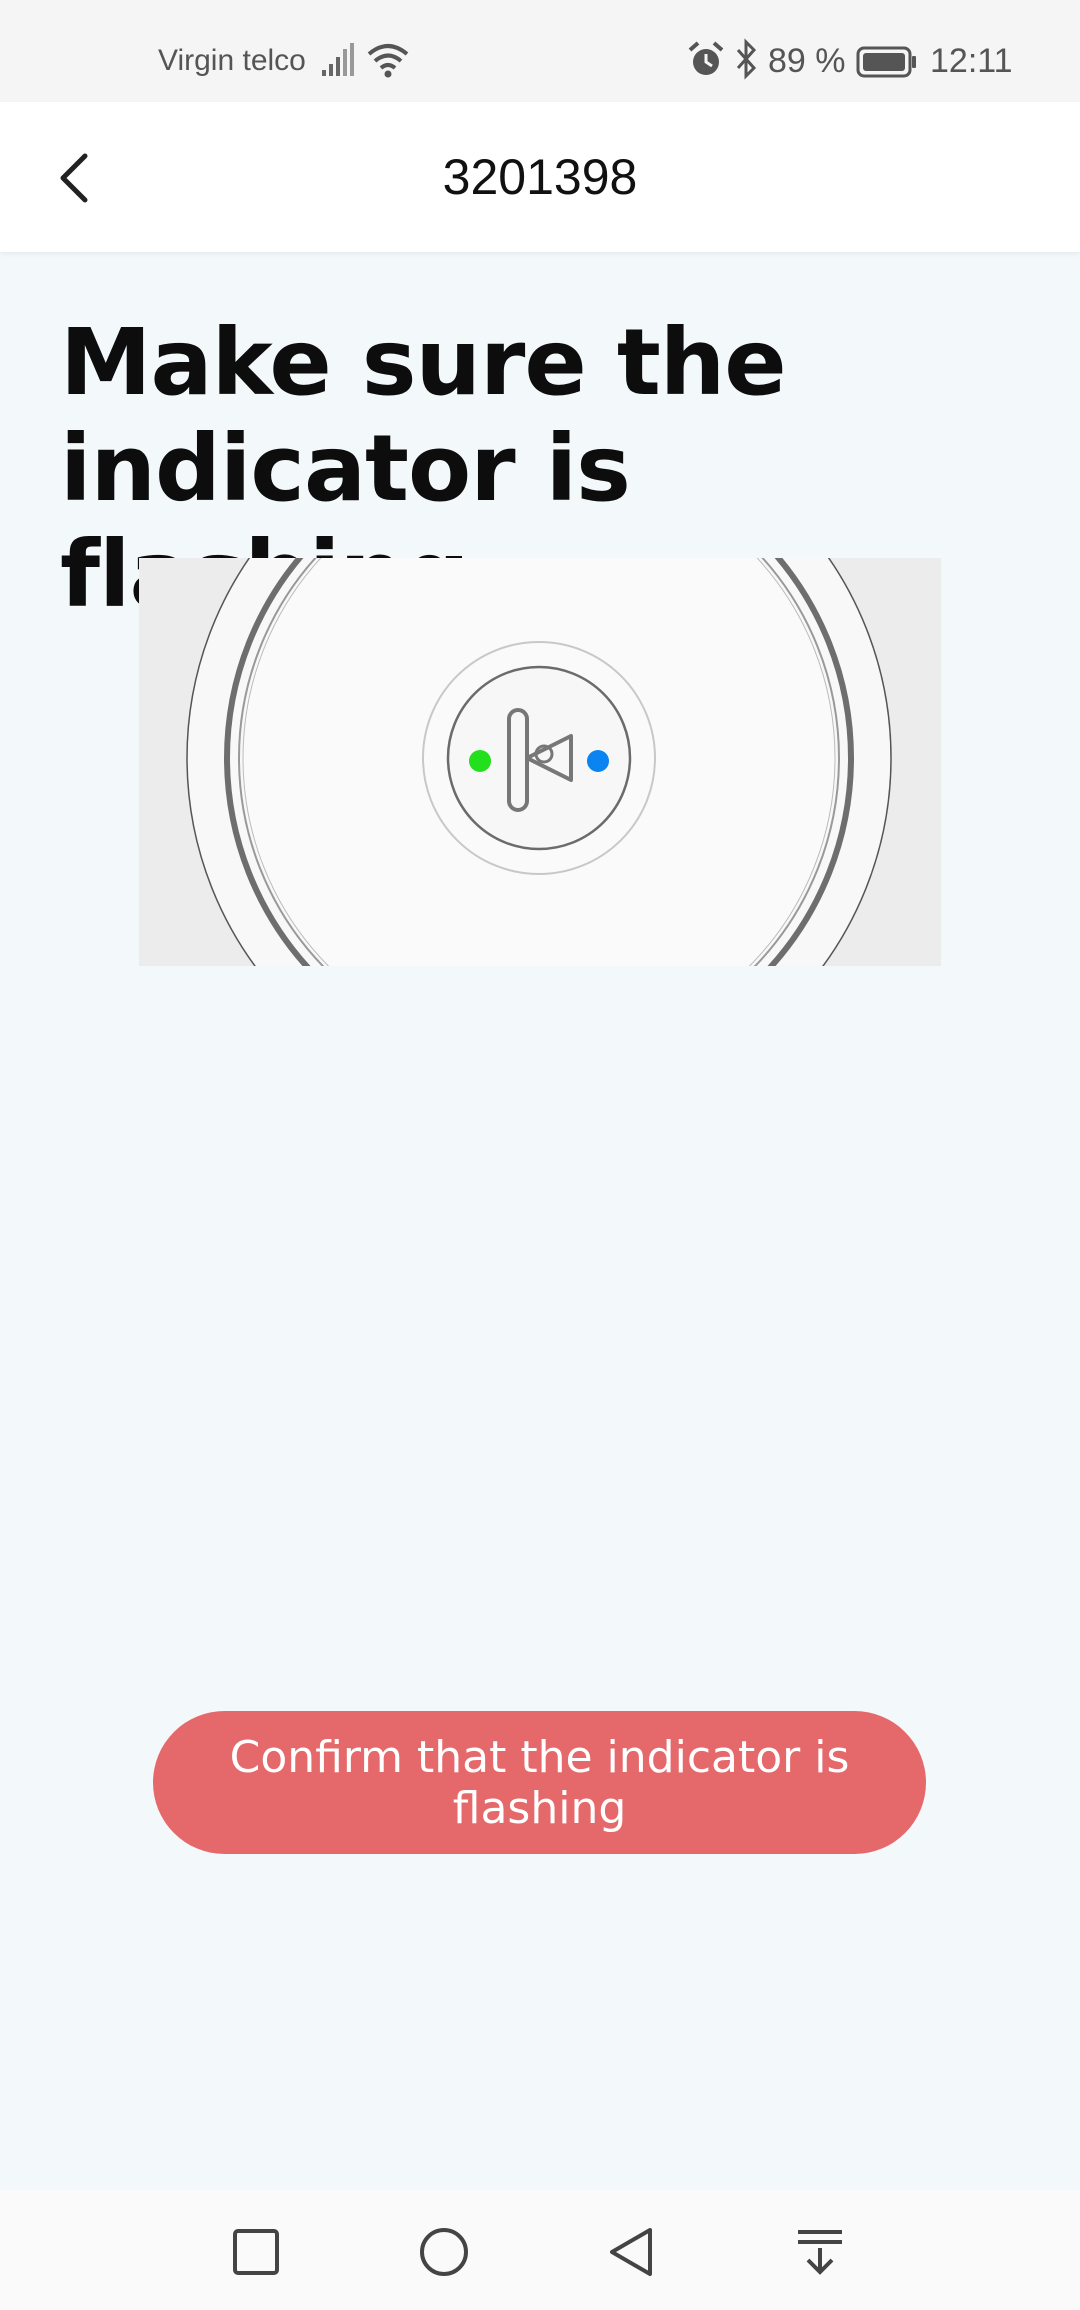 The width and height of the screenshot is (1080, 2310). What do you see at coordinates (540, 2250) in the screenshot?
I see `system-nav-bar` at bounding box center [540, 2250].